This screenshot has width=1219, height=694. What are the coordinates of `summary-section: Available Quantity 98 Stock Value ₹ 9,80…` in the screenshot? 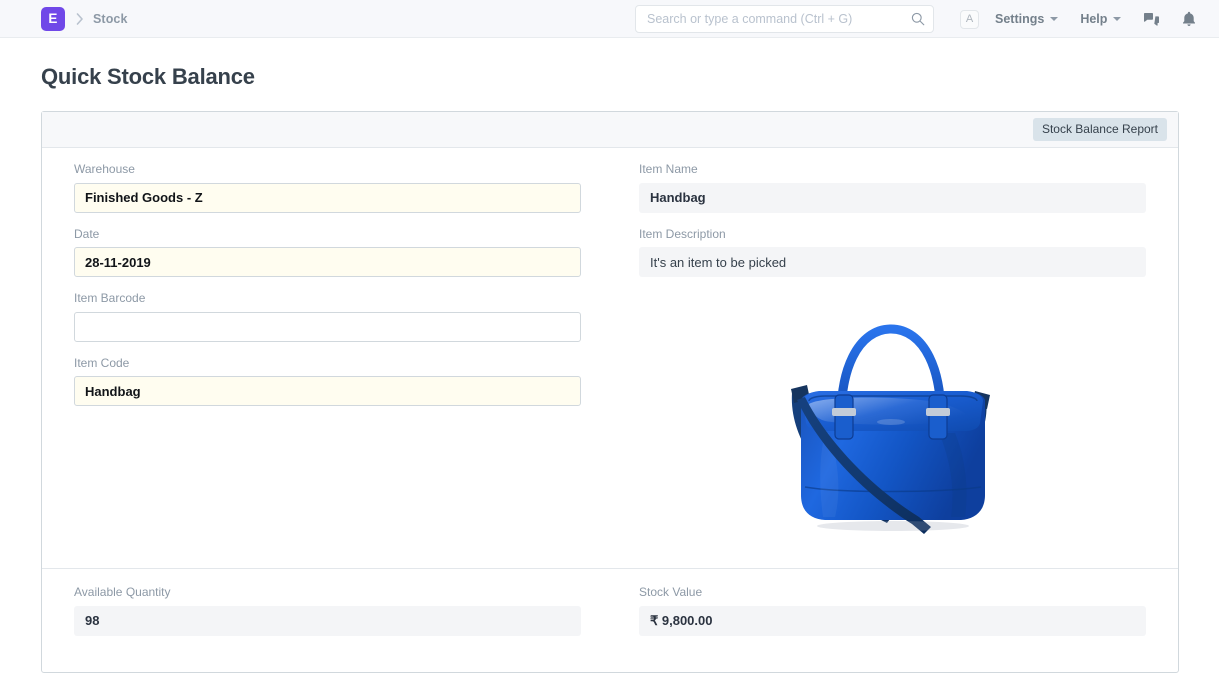 It's located at (610, 620).